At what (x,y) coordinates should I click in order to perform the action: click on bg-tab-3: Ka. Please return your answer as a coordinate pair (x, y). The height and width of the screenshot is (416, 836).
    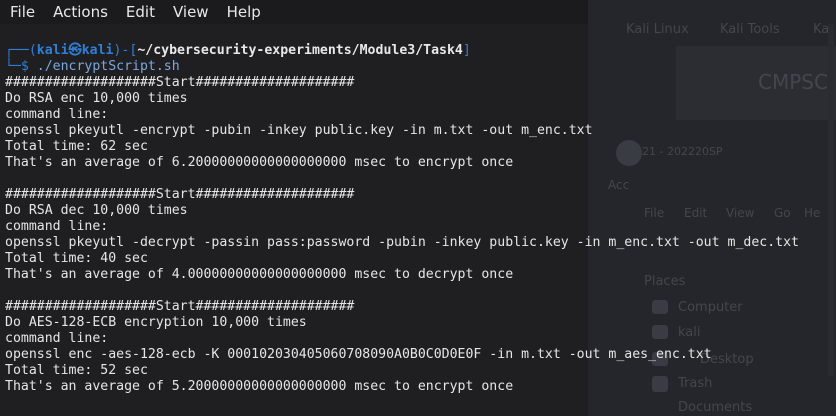
    Looking at the image, I should click on (821, 29).